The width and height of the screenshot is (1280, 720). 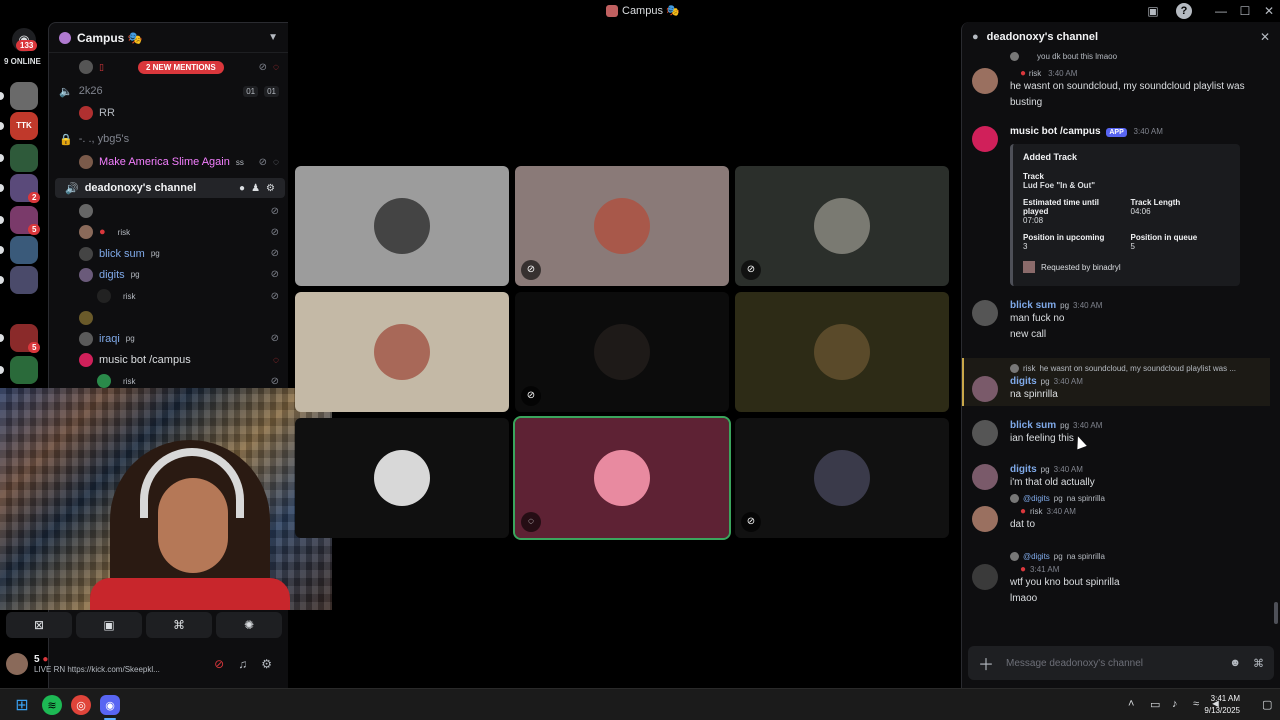 What do you see at coordinates (1117, 392) in the screenshot?
I see `chat-message: digits pg 3:40 AM na spinrilla` at bounding box center [1117, 392].